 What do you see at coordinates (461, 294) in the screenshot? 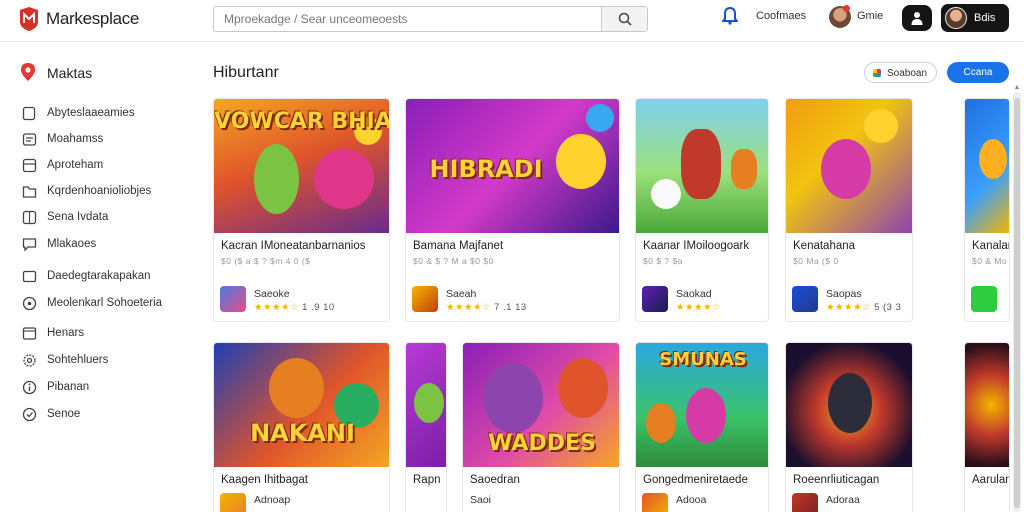
I see `publisher-name: Saeah` at bounding box center [461, 294].